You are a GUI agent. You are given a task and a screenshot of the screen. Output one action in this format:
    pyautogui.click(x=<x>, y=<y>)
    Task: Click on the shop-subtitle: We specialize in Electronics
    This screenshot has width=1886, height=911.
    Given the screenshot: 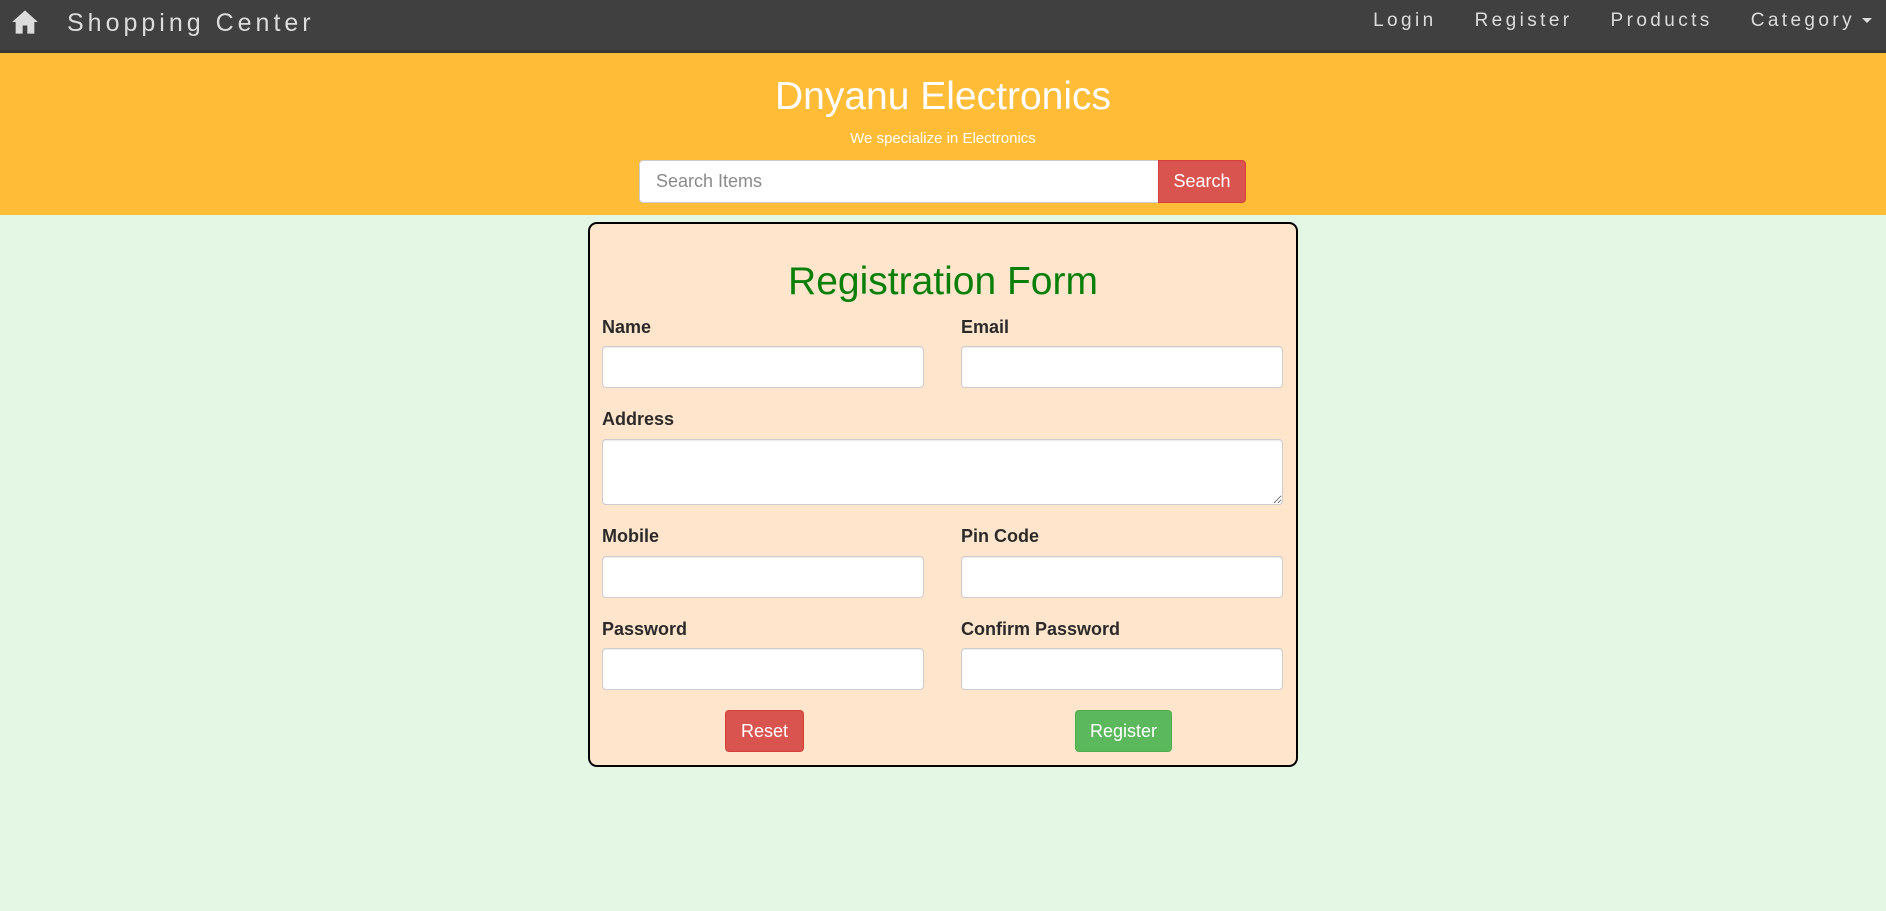 What is the action you would take?
    pyautogui.click(x=943, y=138)
    